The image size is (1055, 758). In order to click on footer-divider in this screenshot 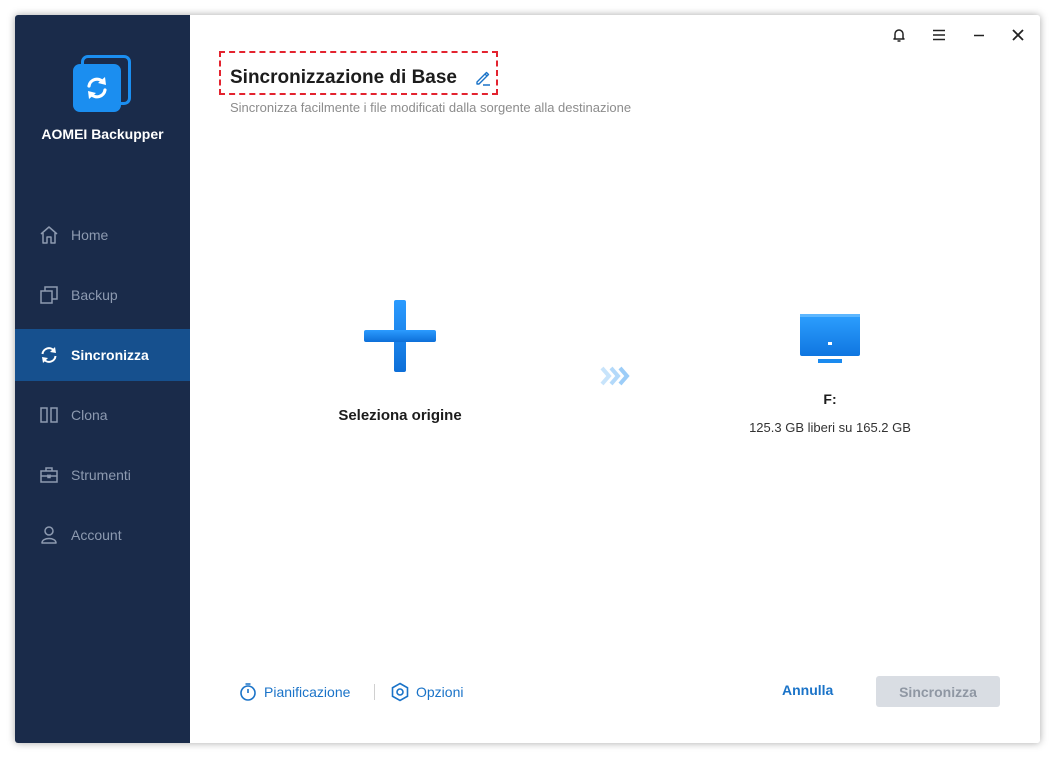, I will do `click(374, 692)`.